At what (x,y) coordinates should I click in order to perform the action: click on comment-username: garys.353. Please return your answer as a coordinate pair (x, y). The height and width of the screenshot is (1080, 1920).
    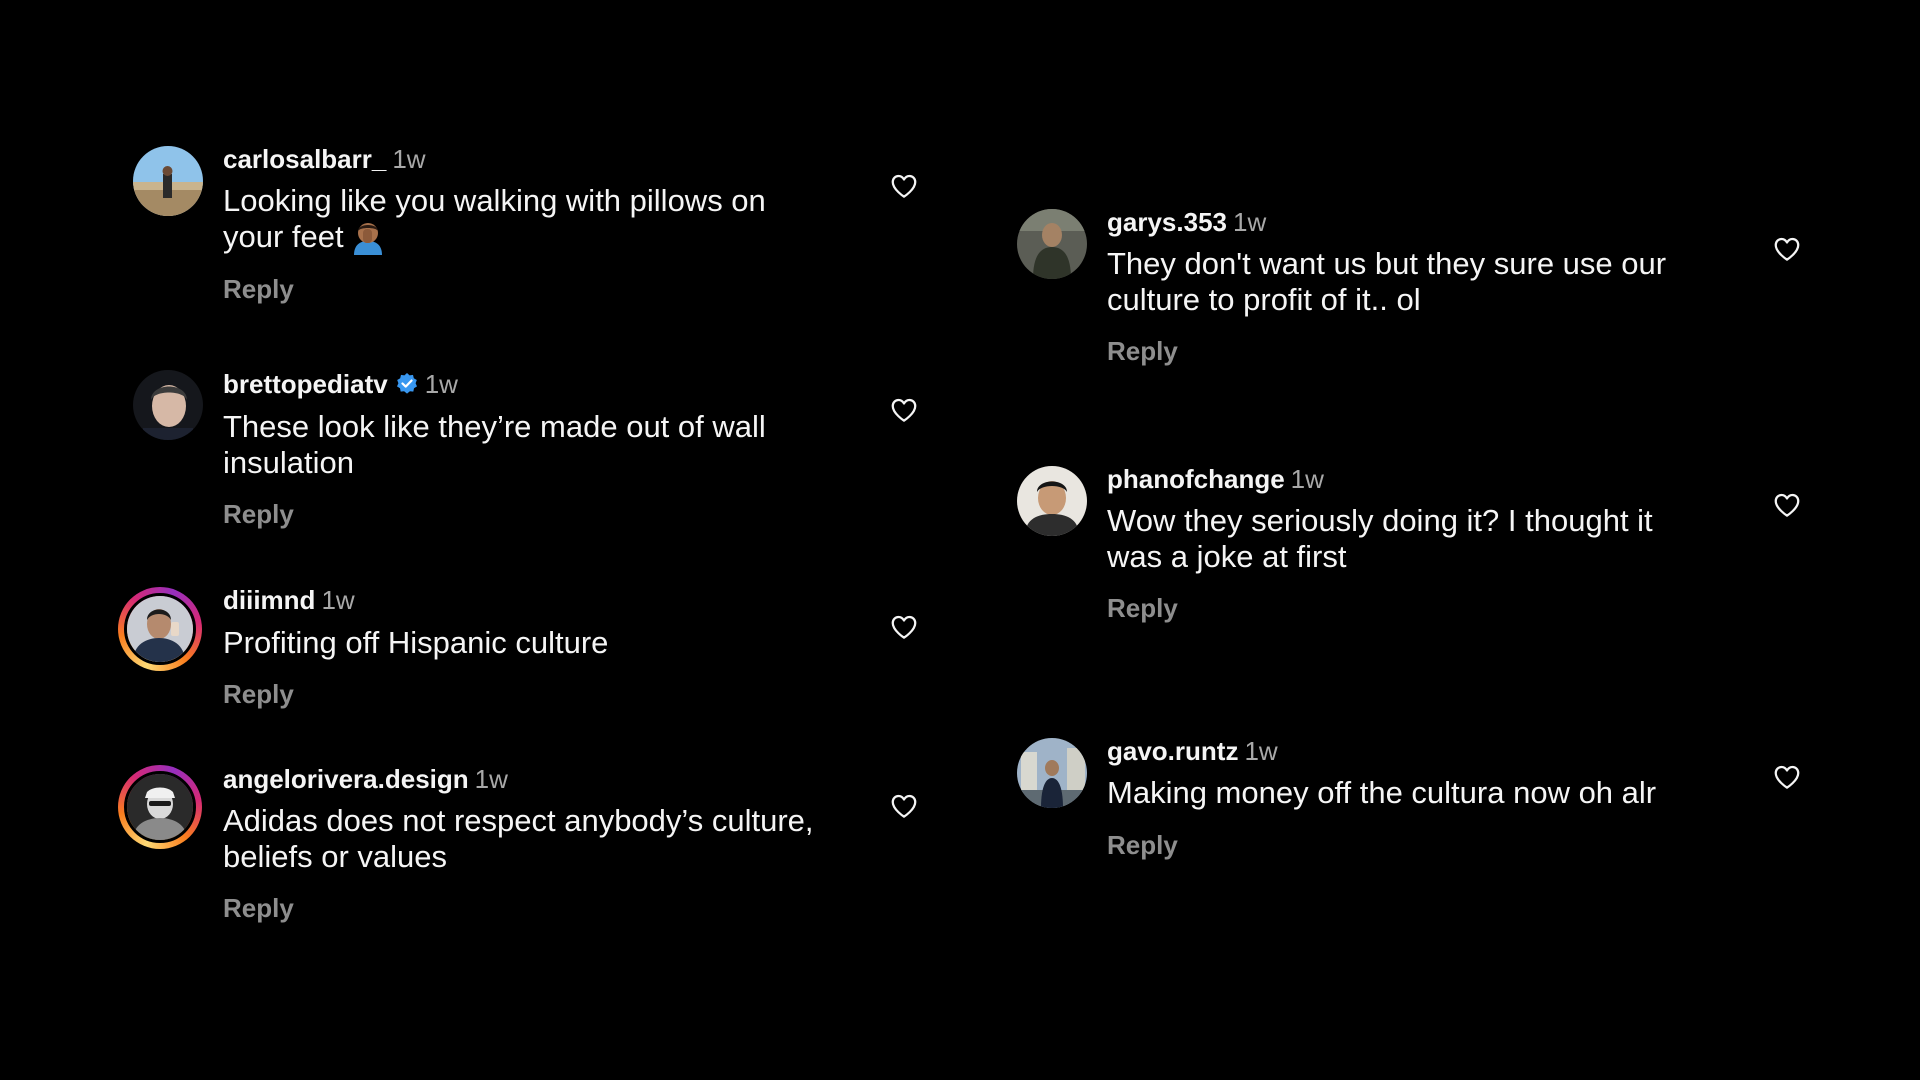
    Looking at the image, I should click on (1167, 222).